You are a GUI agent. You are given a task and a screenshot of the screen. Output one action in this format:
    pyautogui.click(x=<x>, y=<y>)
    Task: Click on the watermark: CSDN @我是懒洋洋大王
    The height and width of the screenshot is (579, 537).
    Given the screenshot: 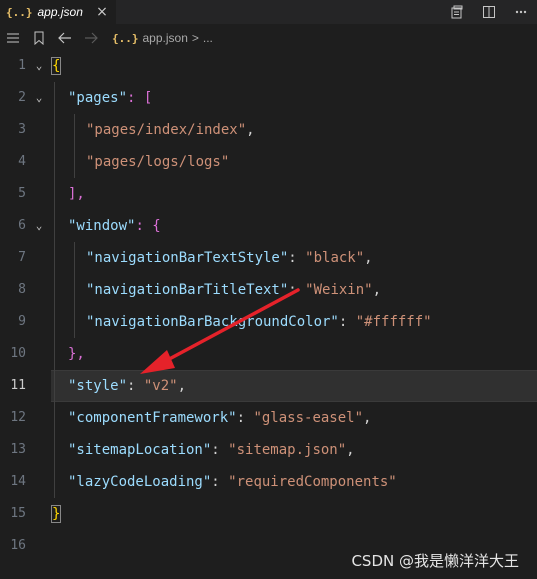 What is the action you would take?
    pyautogui.click(x=435, y=561)
    